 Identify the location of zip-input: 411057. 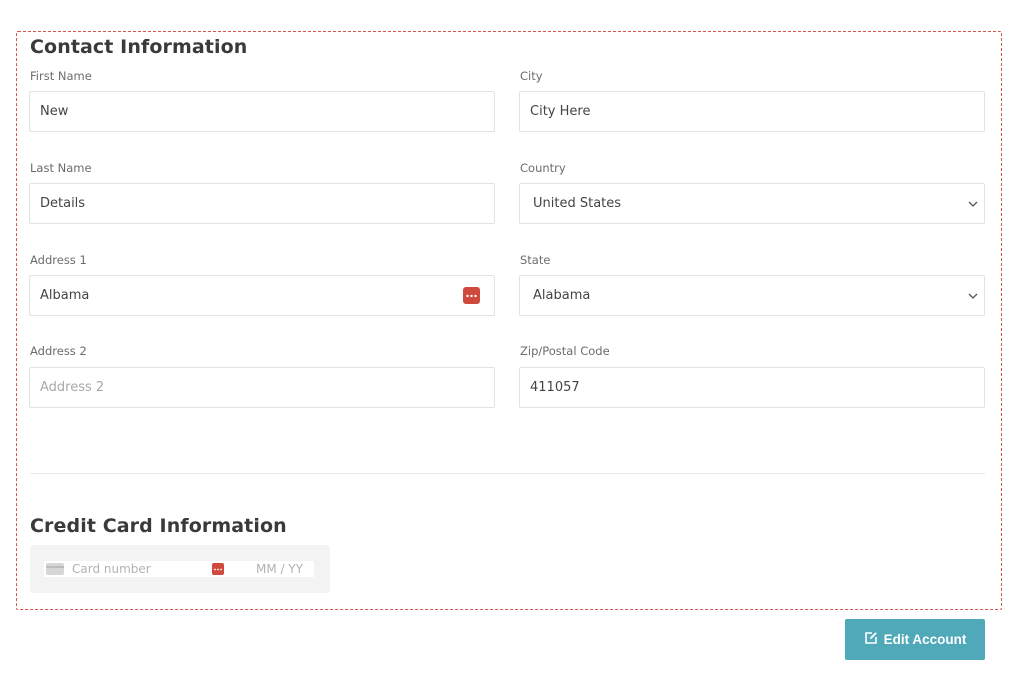
(752, 387).